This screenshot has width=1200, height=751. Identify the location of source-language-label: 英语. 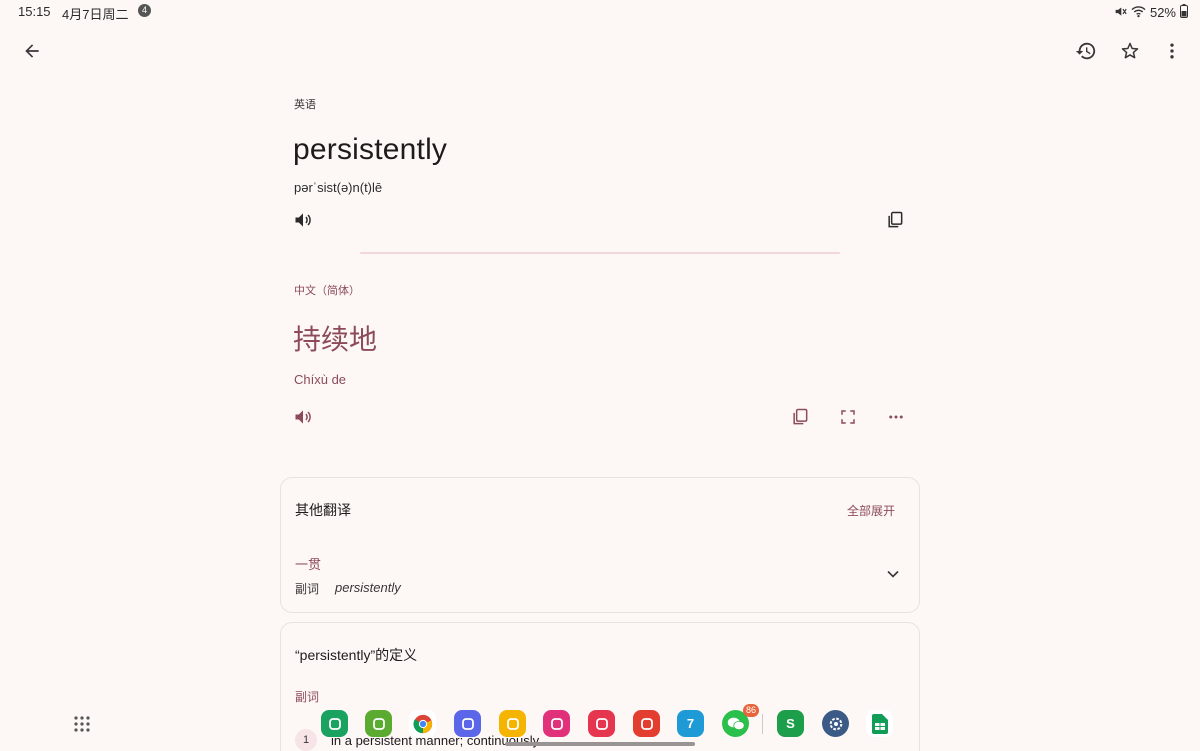
(305, 105).